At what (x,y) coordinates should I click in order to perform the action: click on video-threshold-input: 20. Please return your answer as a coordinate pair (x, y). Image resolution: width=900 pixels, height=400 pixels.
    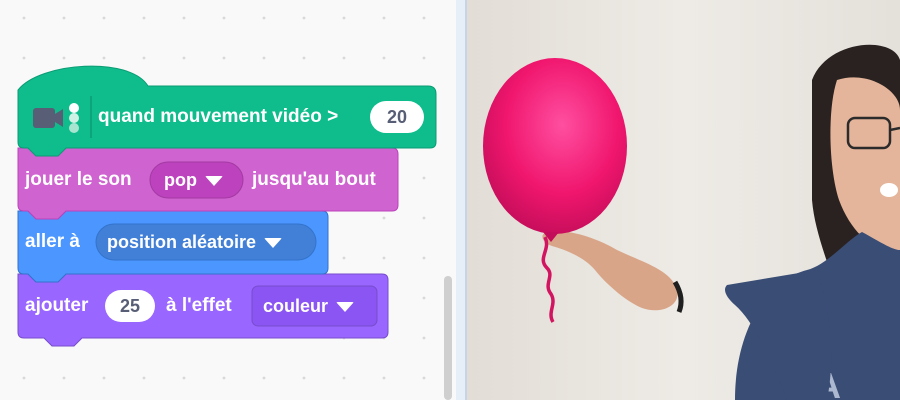
    Looking at the image, I should click on (397, 117).